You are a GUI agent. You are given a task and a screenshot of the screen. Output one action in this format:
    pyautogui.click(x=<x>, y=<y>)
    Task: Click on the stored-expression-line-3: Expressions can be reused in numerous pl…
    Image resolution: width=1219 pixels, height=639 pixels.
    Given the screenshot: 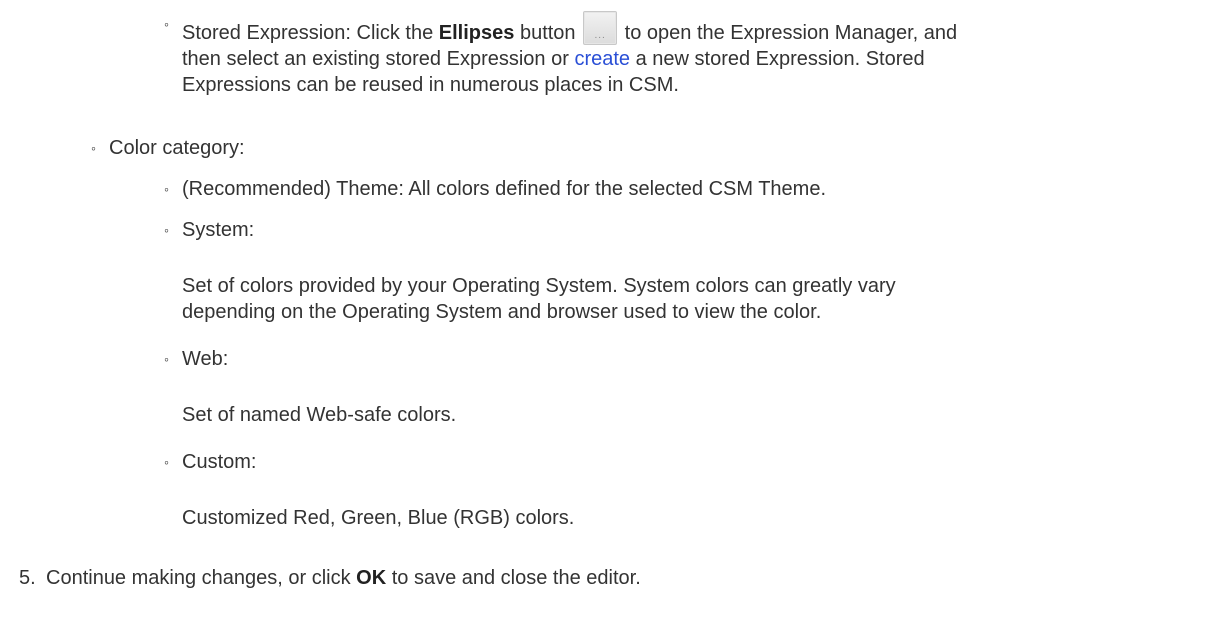 What is the action you would take?
    pyautogui.click(x=430, y=85)
    